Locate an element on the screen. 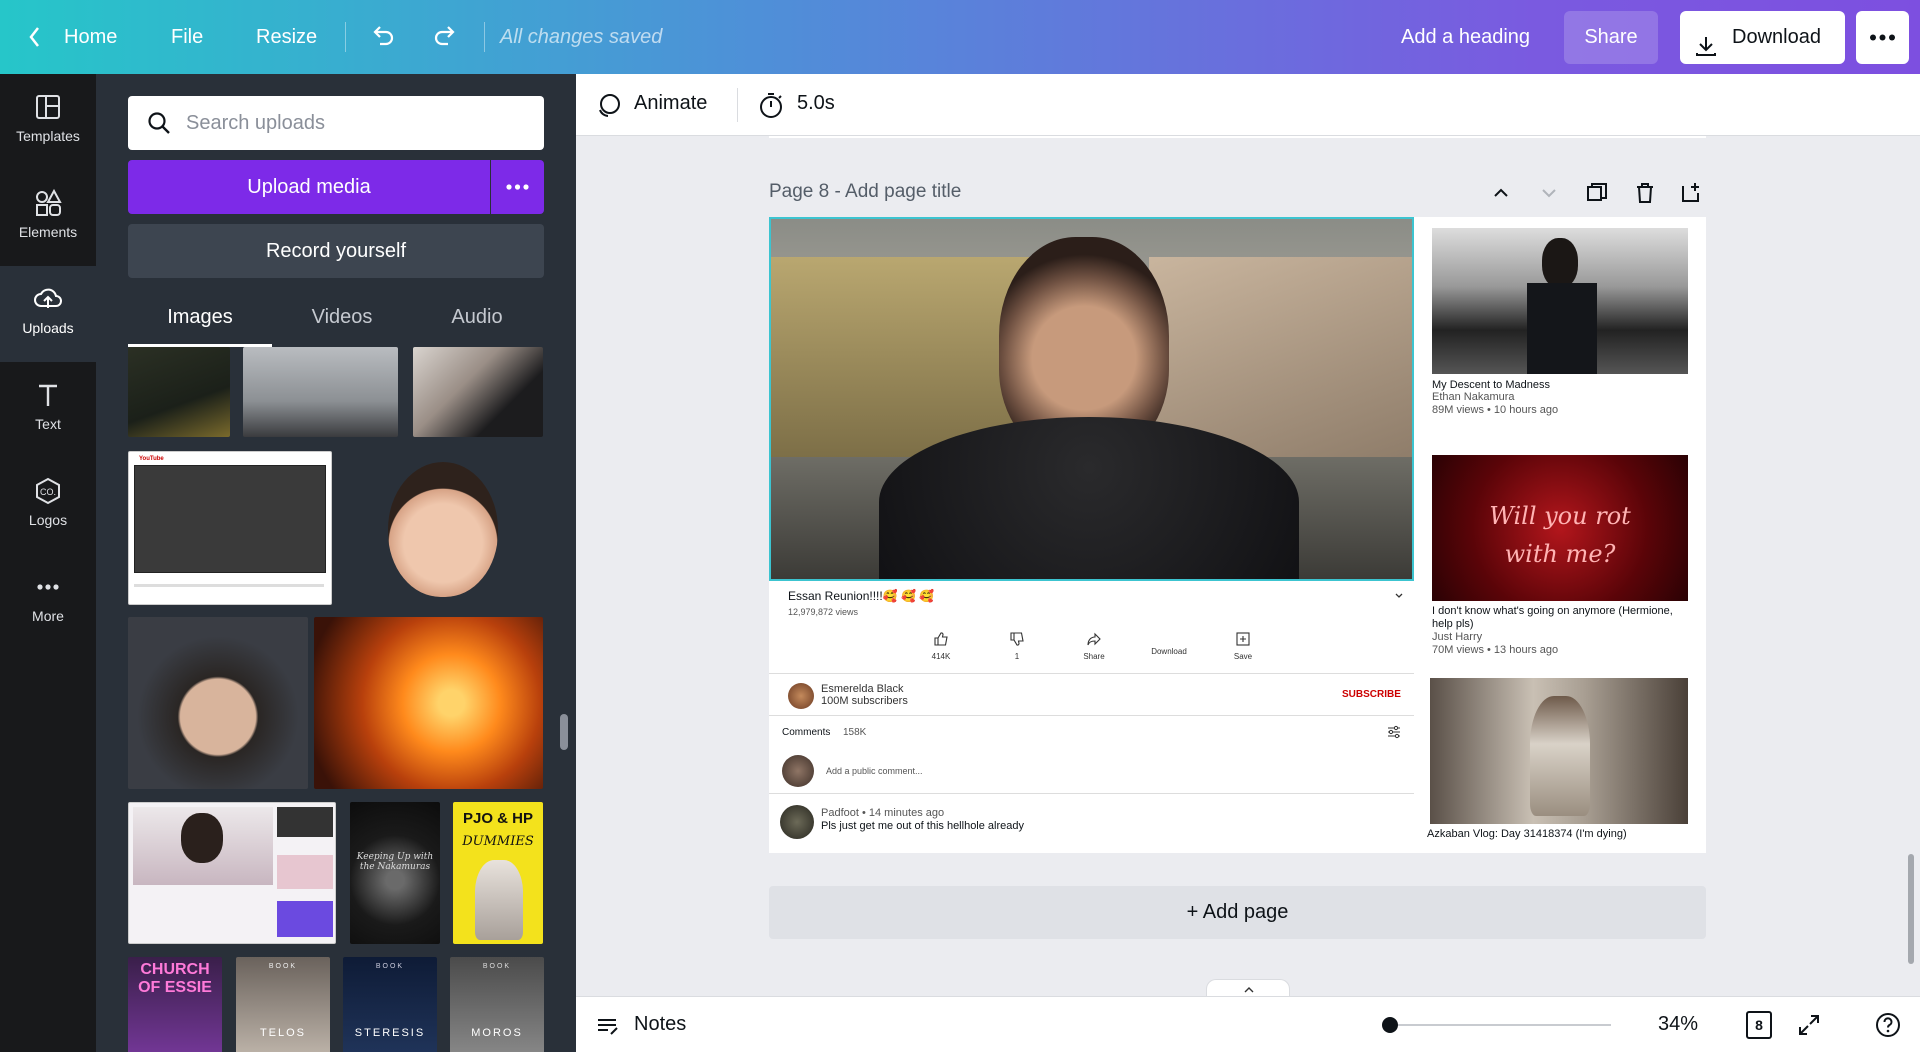  thumb-title: CHURCH OF ESSIE is located at coordinates (175, 978).